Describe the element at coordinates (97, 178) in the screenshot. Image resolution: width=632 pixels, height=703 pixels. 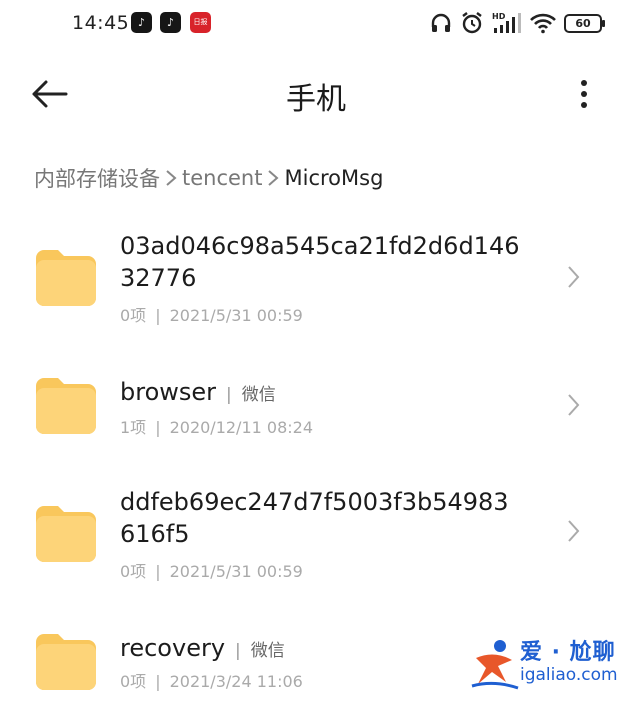
I see `breadcrumb-item-internal-storage: 内部存储设备` at that location.